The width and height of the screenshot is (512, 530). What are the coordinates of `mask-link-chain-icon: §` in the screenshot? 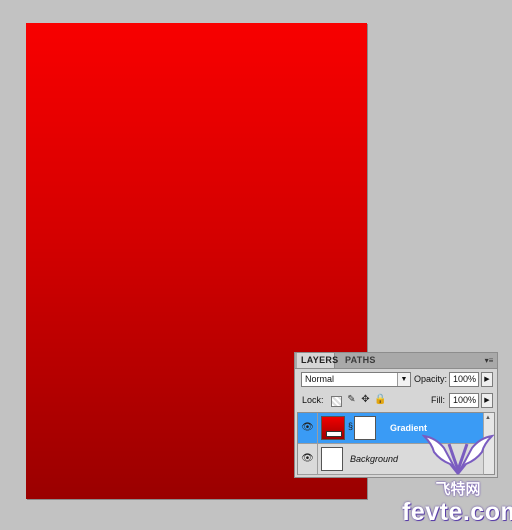 It's located at (350, 426).